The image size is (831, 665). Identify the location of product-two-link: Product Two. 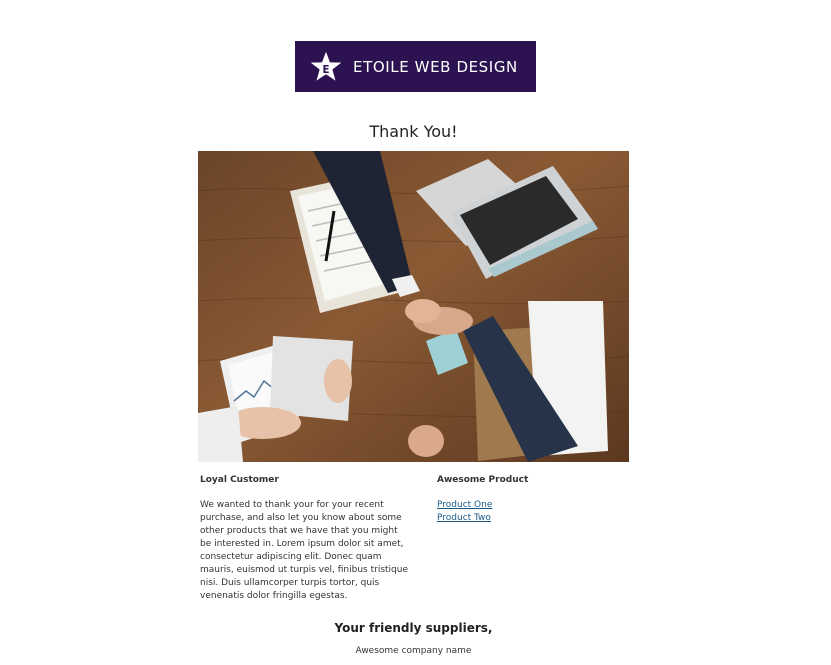
(532, 518).